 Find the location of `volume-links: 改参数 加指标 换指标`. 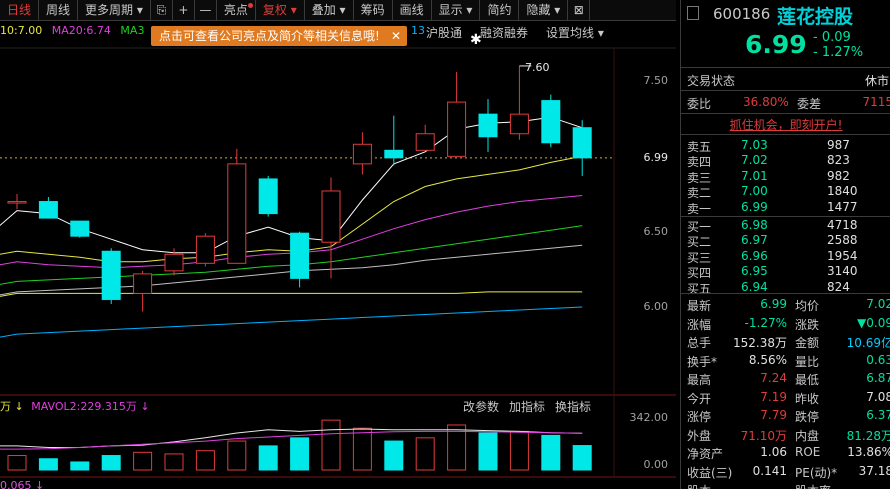

volume-links: 改参数 加指标 换指标 is located at coordinates (527, 406).